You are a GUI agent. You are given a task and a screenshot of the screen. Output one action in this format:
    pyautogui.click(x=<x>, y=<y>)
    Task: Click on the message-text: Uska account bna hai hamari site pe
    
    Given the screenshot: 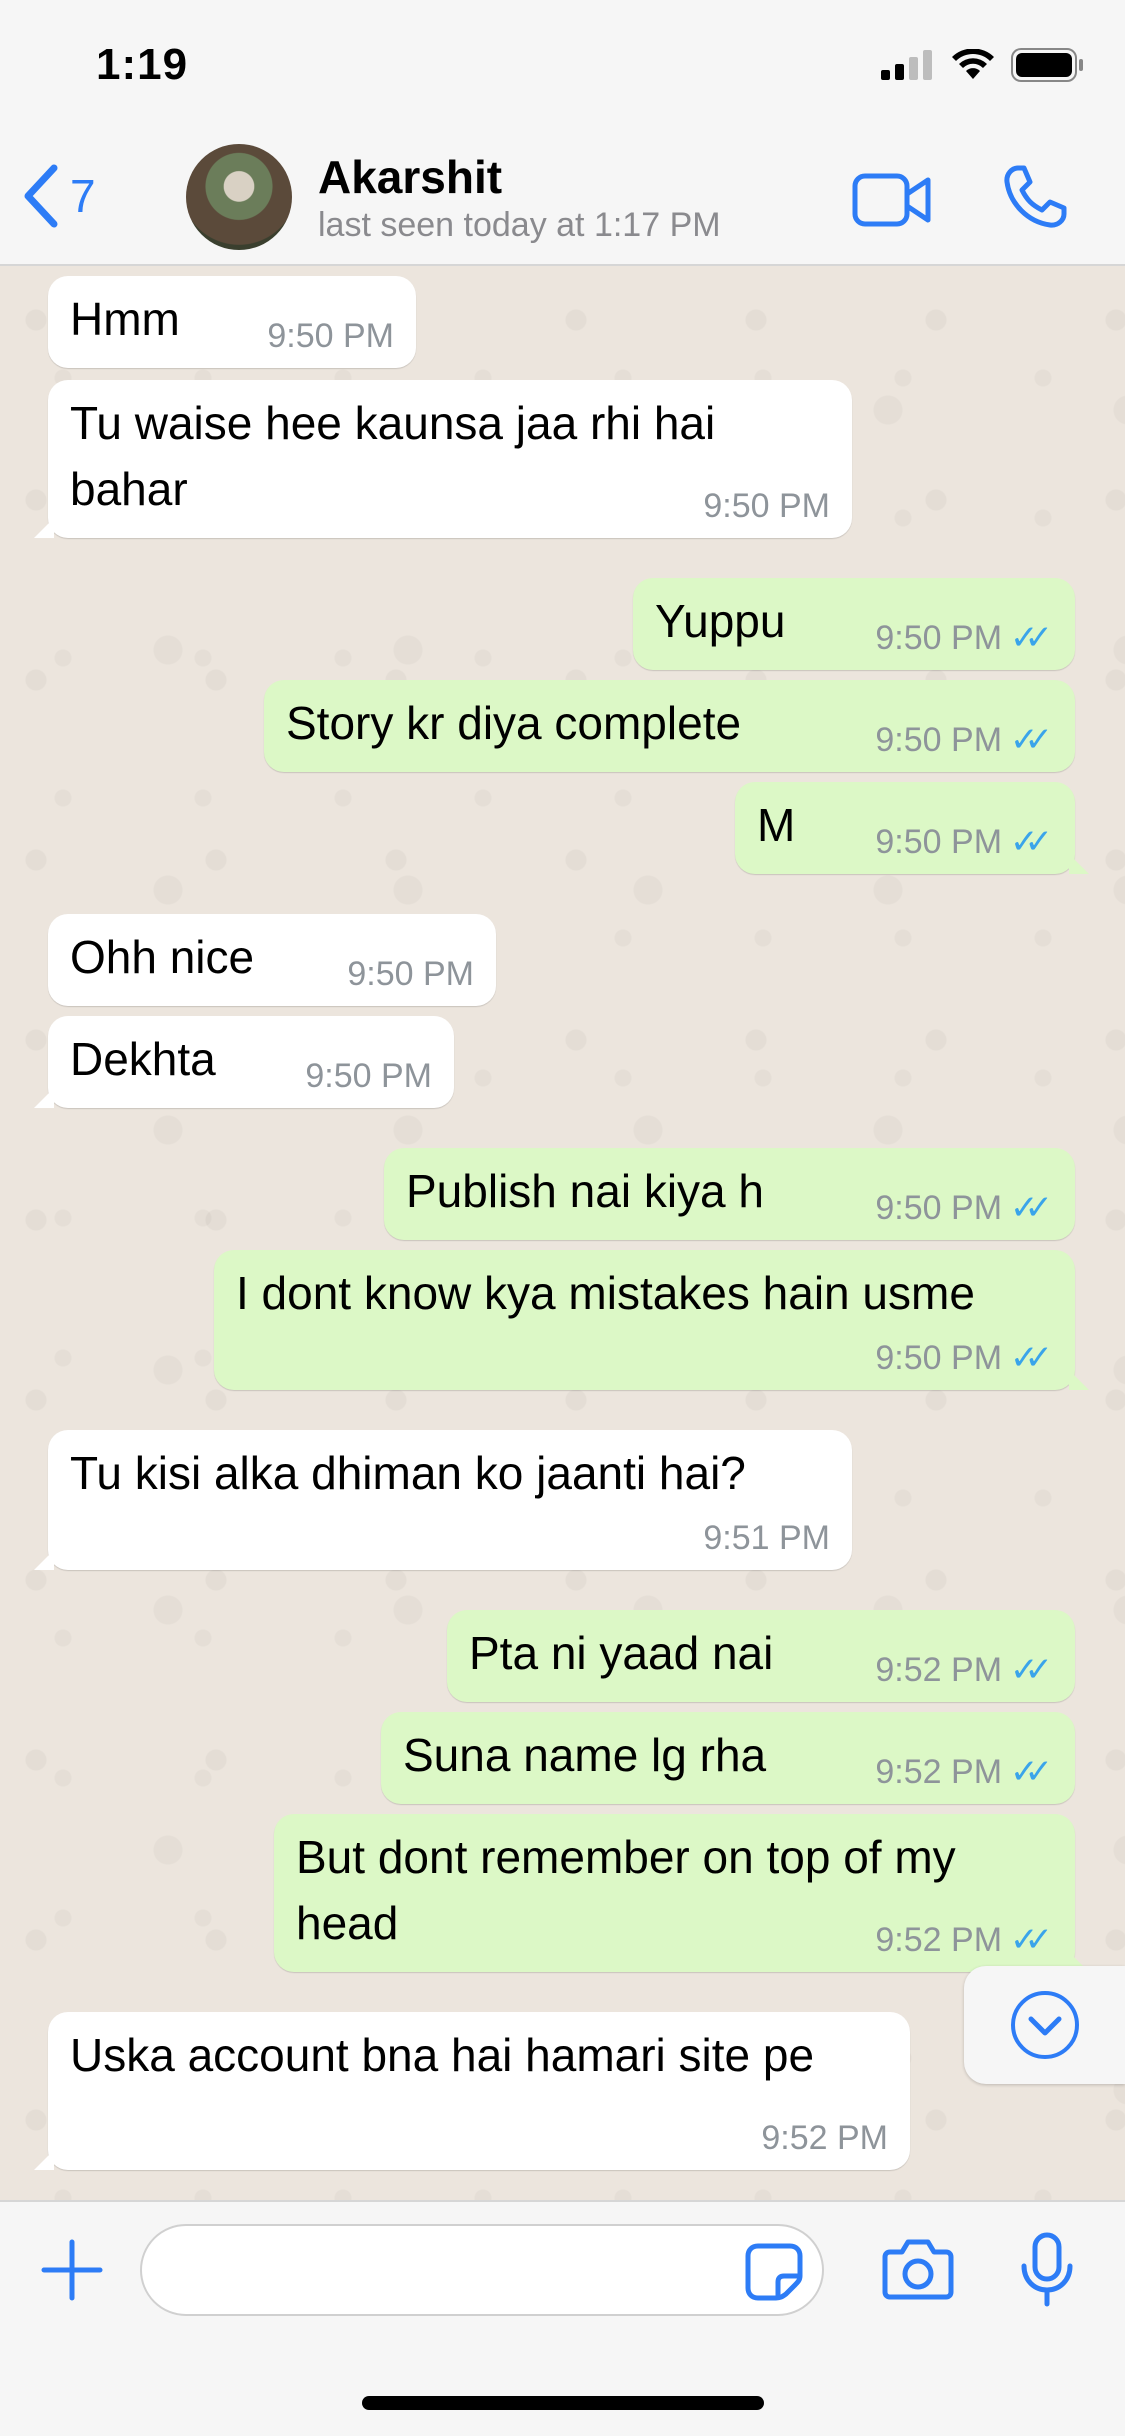 What is the action you would take?
    pyautogui.click(x=442, y=2055)
    